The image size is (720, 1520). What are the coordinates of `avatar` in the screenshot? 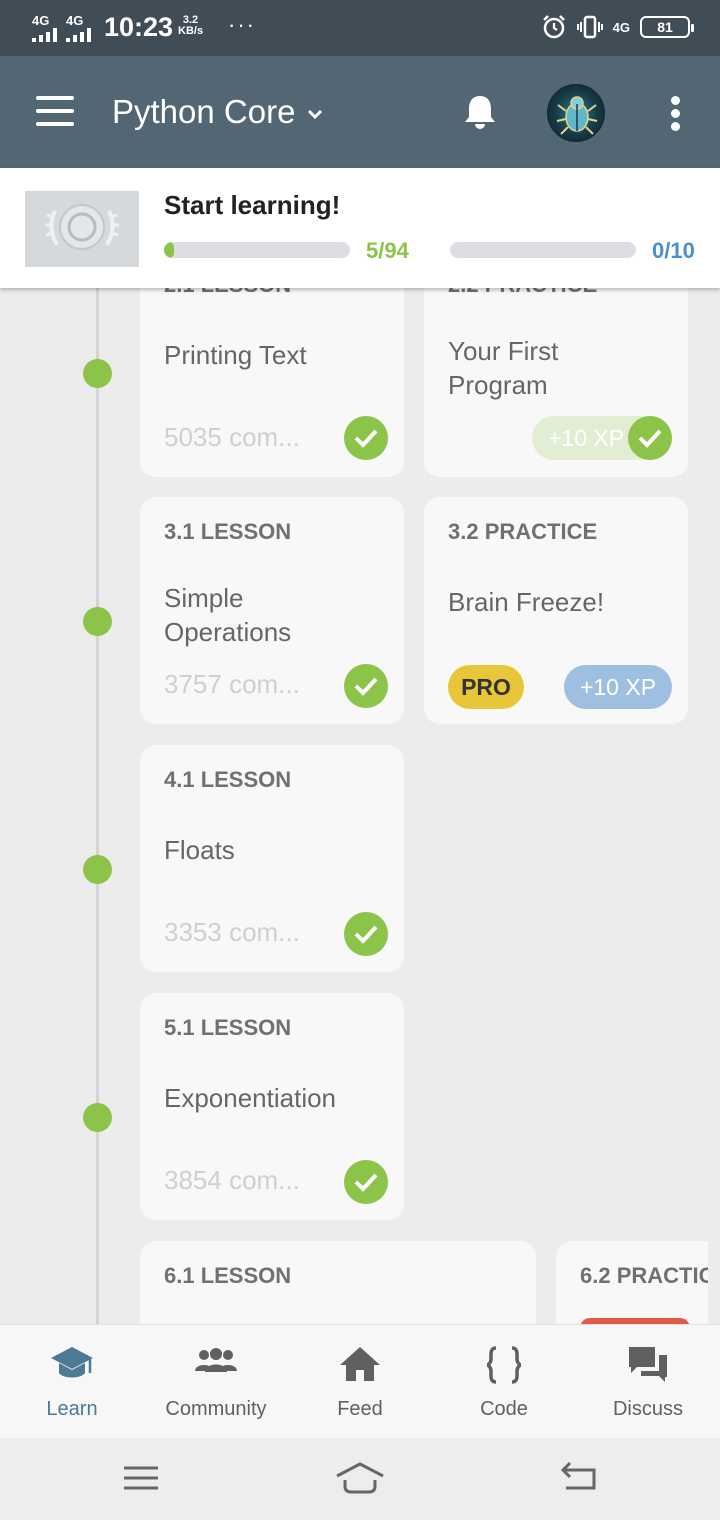 It's located at (576, 113).